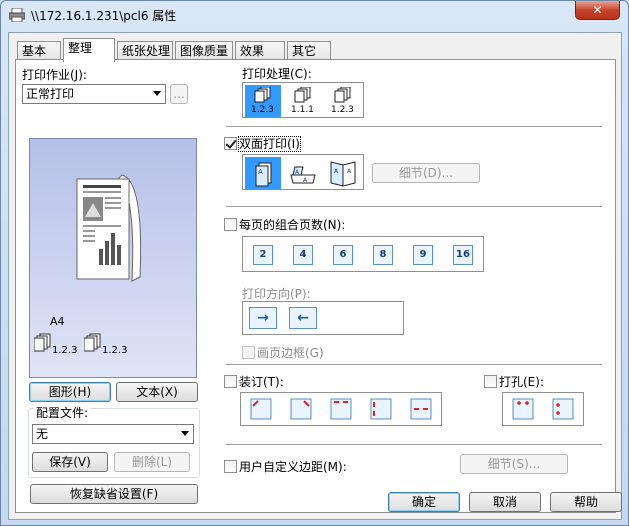 This screenshot has height=526, width=629. I want to click on nup-option-6: 6, so click(343, 255).